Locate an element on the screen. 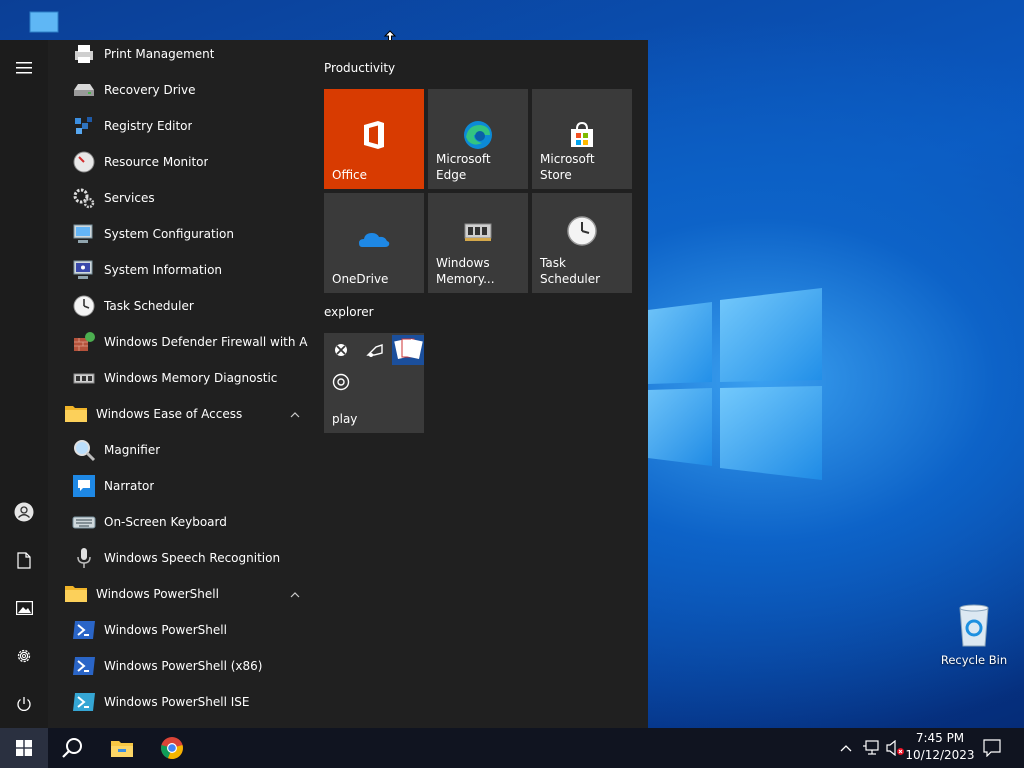 This screenshot has height=768, width=1024. pictures-button is located at coordinates (24, 608).